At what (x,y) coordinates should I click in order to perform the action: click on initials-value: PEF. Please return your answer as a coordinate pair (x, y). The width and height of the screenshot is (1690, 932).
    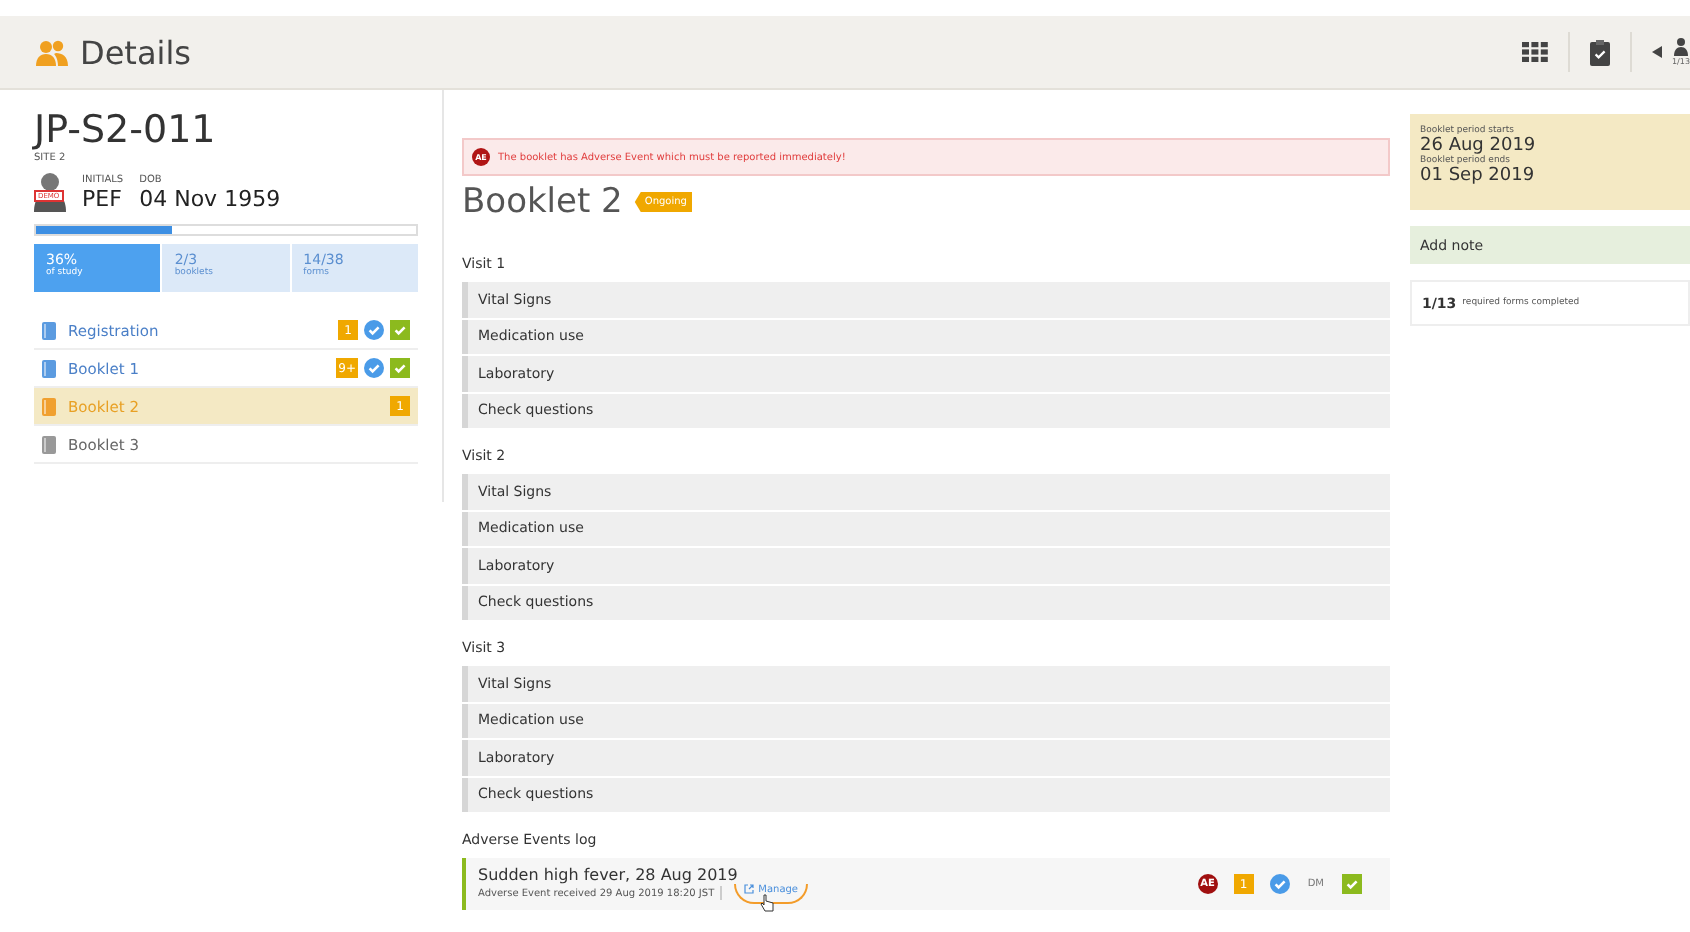
    Looking at the image, I should click on (103, 199).